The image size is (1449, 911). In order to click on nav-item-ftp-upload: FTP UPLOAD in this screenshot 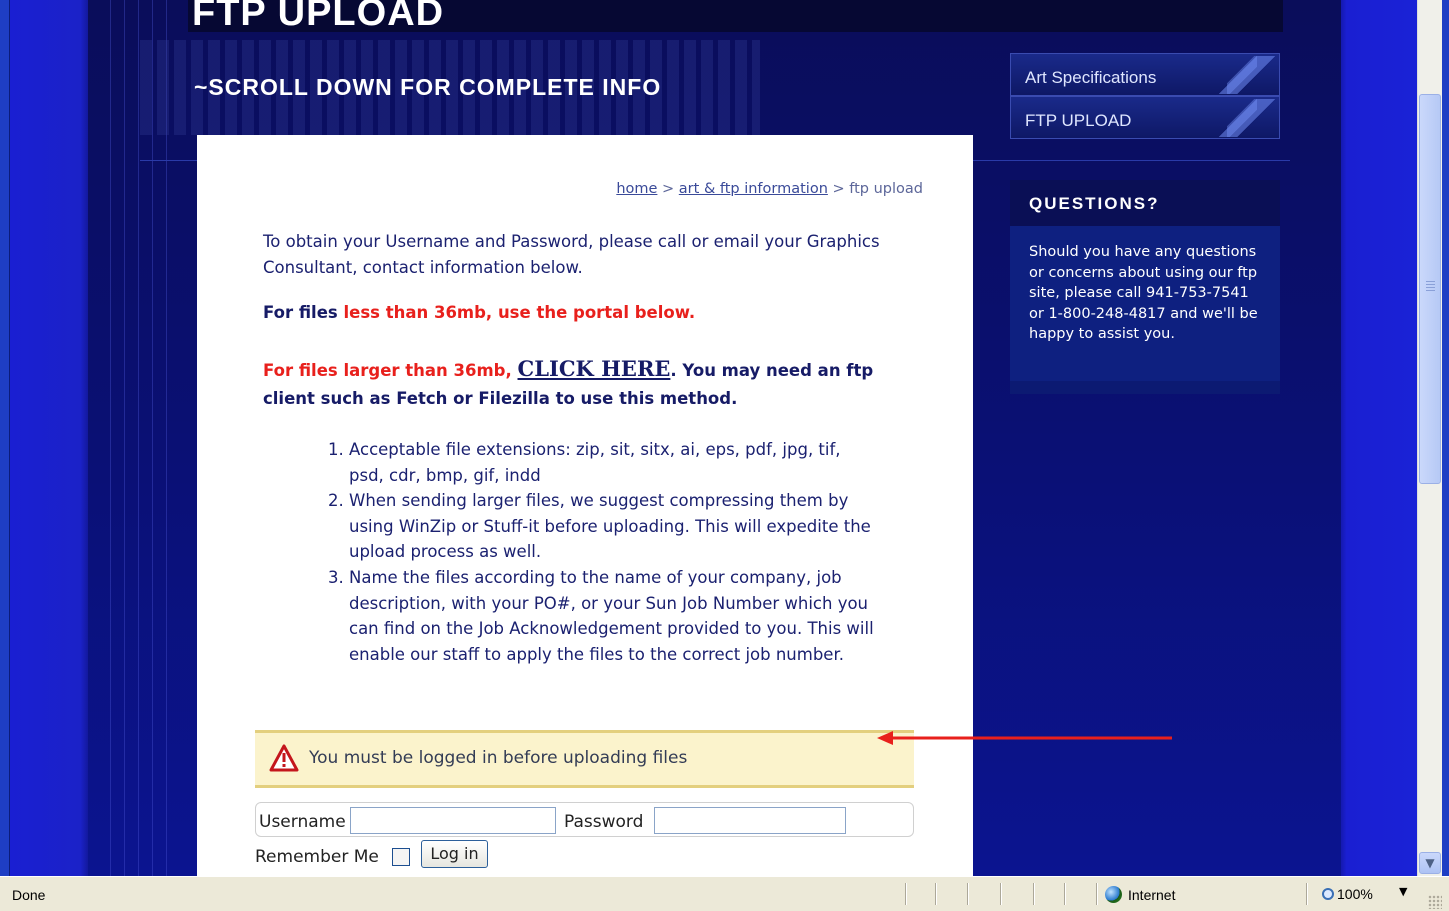, I will do `click(1145, 117)`.